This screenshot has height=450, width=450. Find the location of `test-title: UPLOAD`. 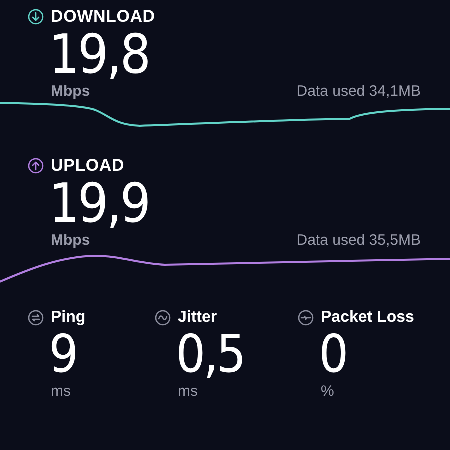

test-title: UPLOAD is located at coordinates (88, 166).